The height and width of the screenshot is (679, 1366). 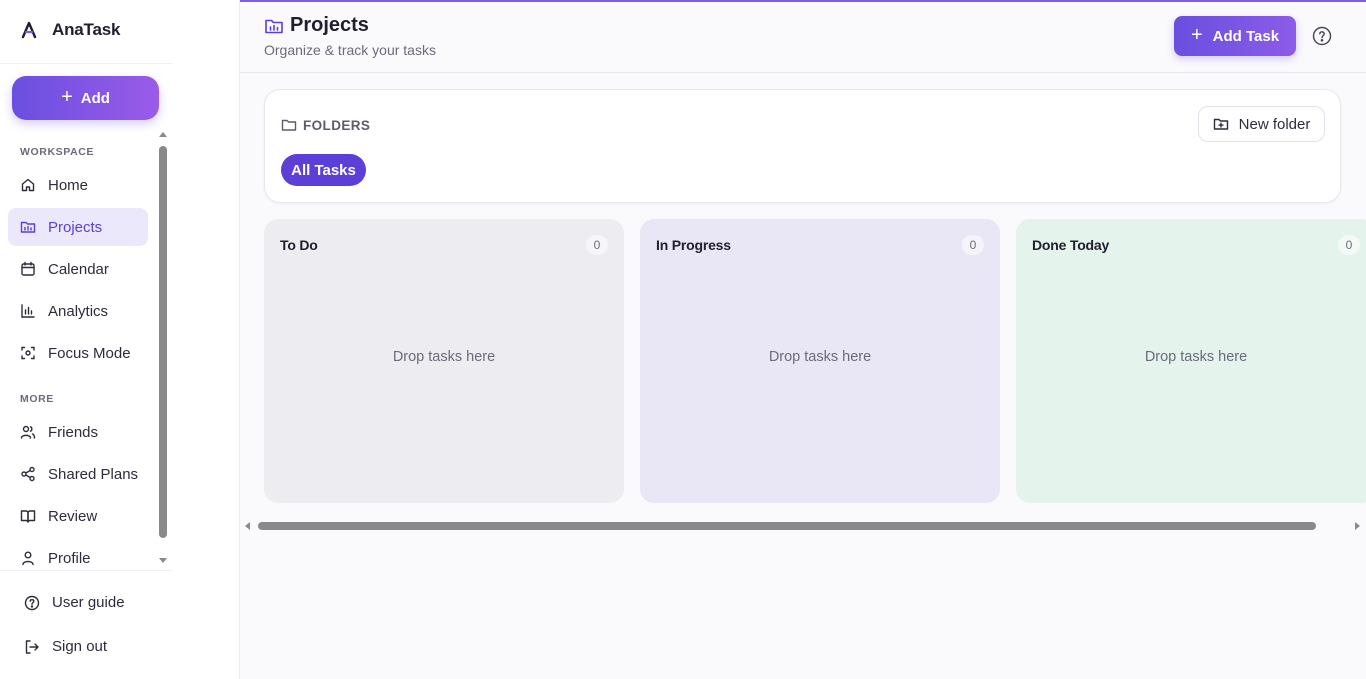 What do you see at coordinates (28, 268) in the screenshot?
I see `calendar-icon` at bounding box center [28, 268].